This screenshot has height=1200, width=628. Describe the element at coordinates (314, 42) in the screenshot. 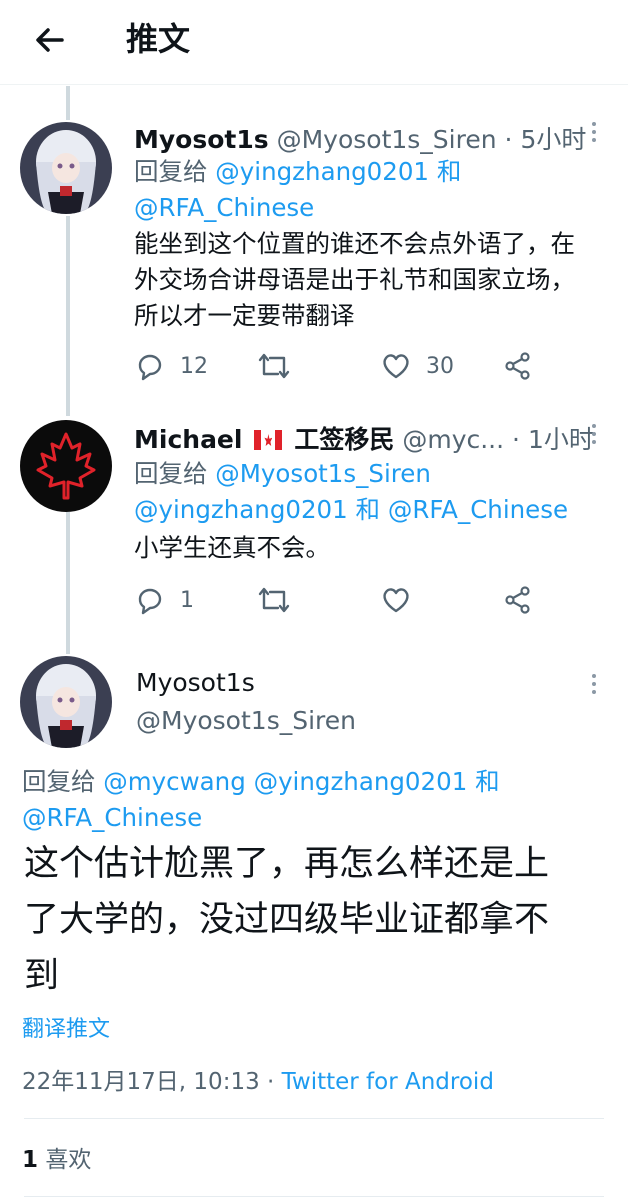

I see `top-bar: 推文` at that location.